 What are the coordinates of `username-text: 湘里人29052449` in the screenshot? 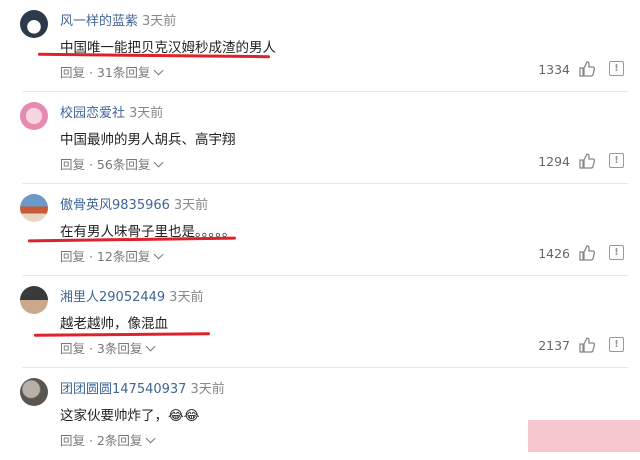 It's located at (112, 297).